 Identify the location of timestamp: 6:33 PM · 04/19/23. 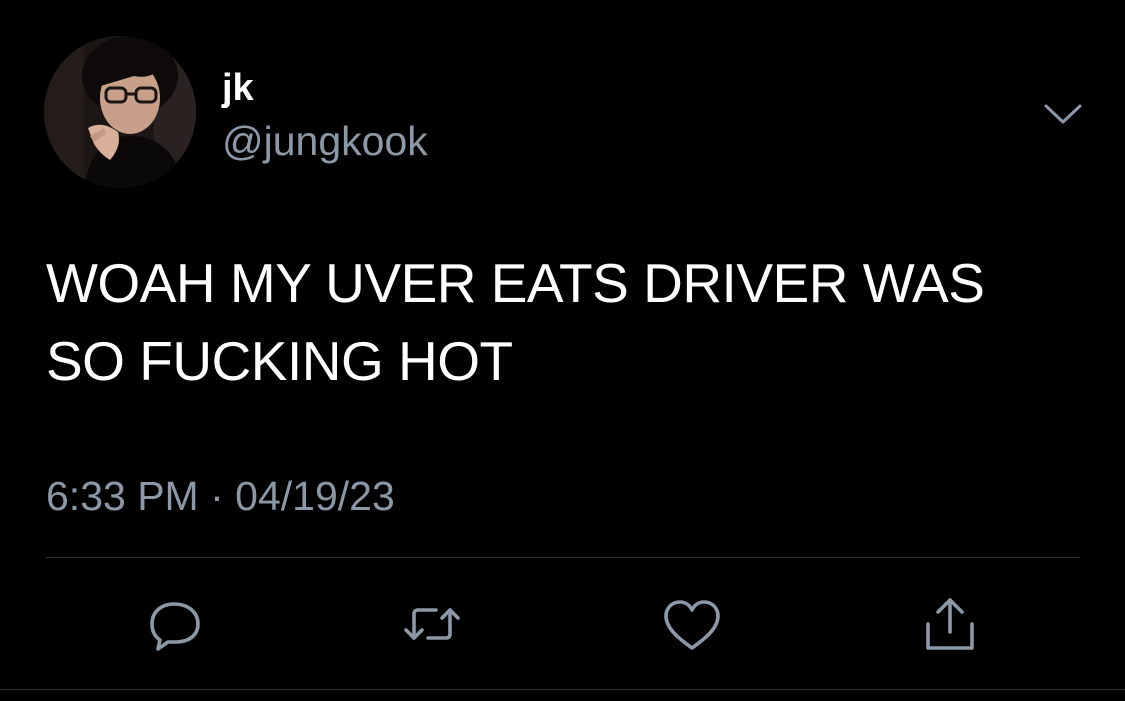
(220, 496).